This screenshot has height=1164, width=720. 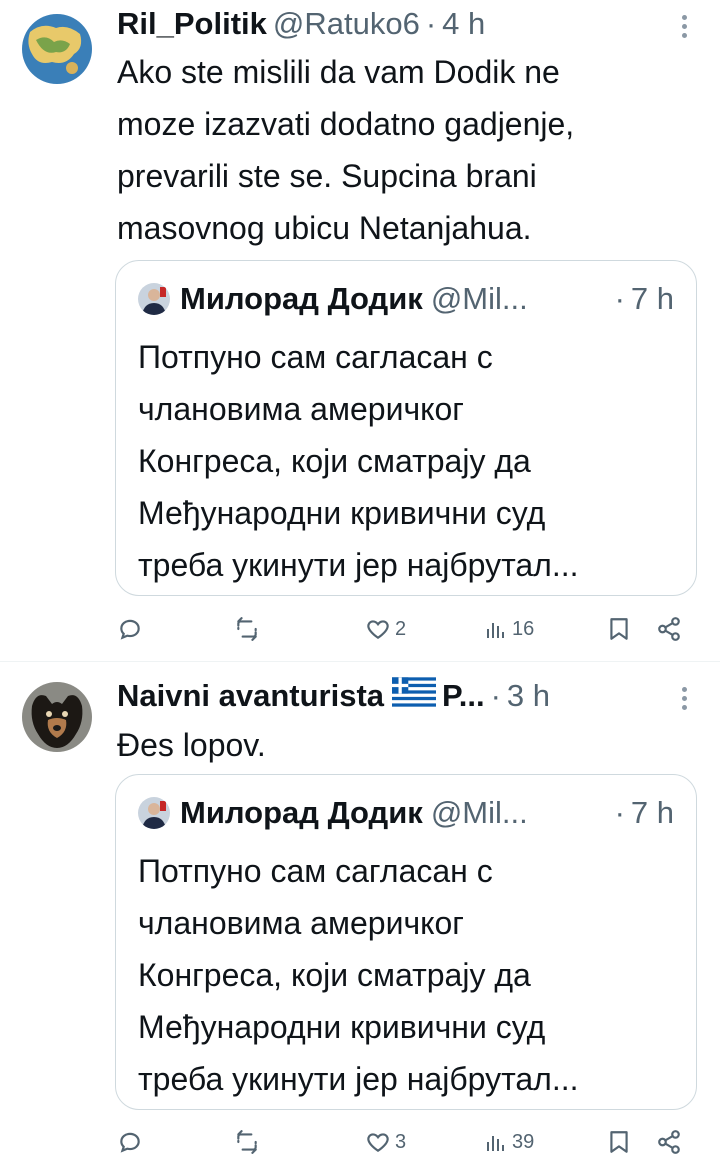 I want to click on views-button: 16, so click(x=509, y=629).